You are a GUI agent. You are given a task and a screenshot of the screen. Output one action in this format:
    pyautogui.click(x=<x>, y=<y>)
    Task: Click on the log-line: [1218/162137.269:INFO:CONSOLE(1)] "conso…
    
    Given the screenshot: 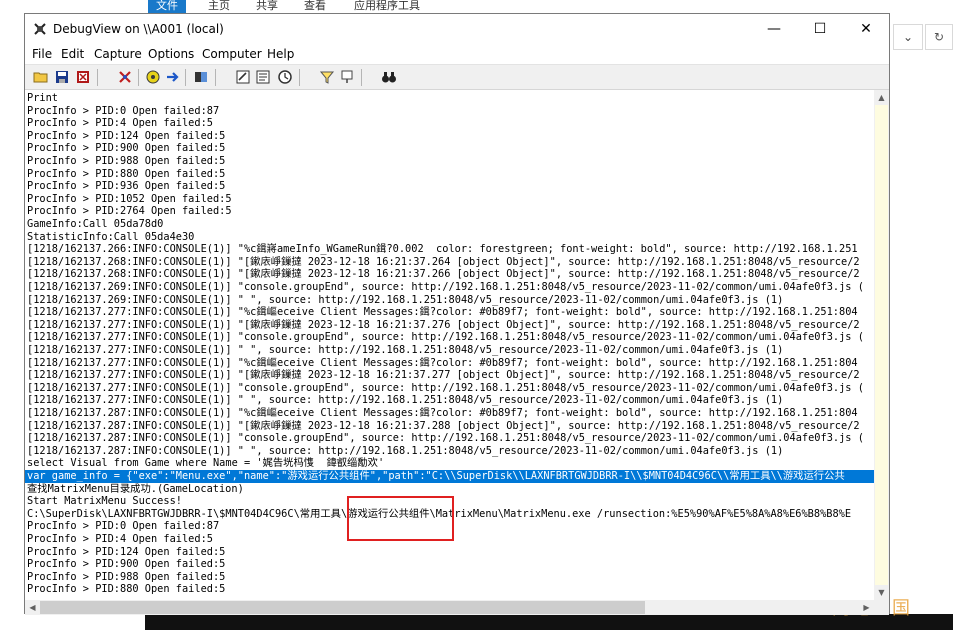 What is the action you would take?
    pyautogui.click(x=450, y=287)
    